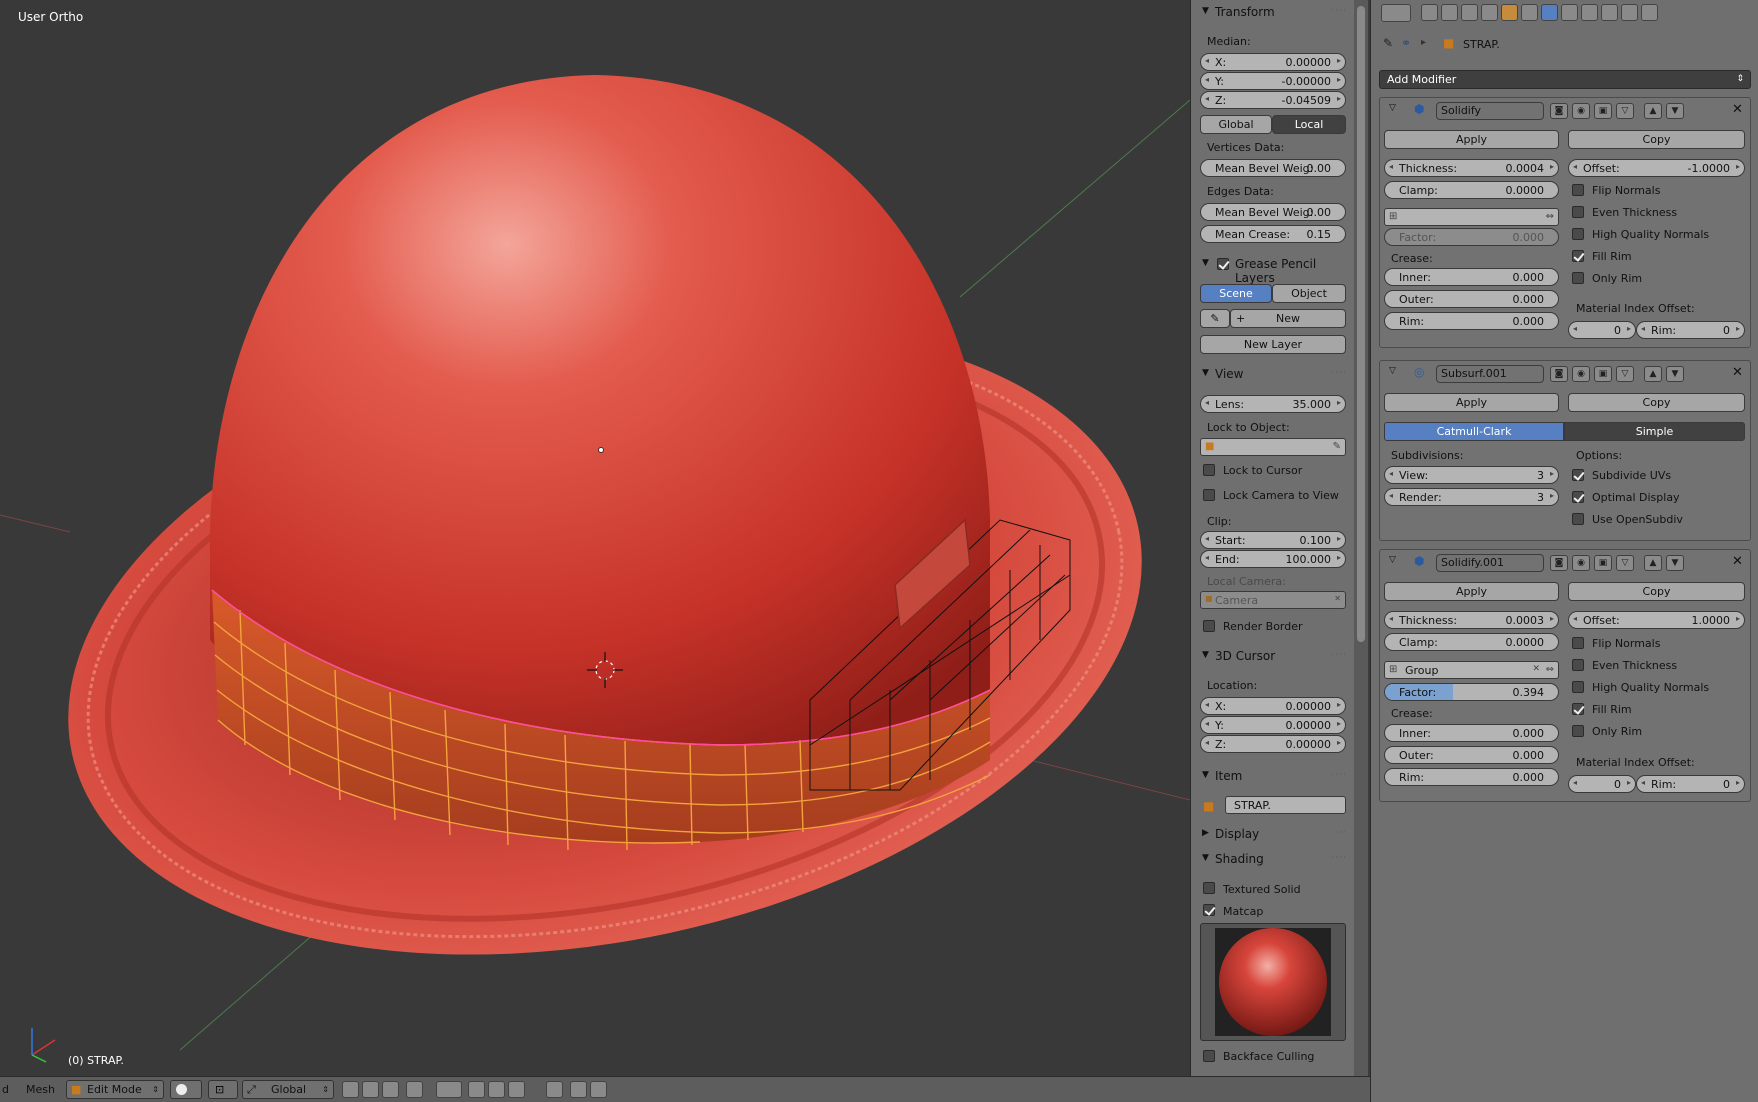 This screenshot has width=1758, height=1102. I want to click on view-header: ▼ View ····, so click(1272, 374).